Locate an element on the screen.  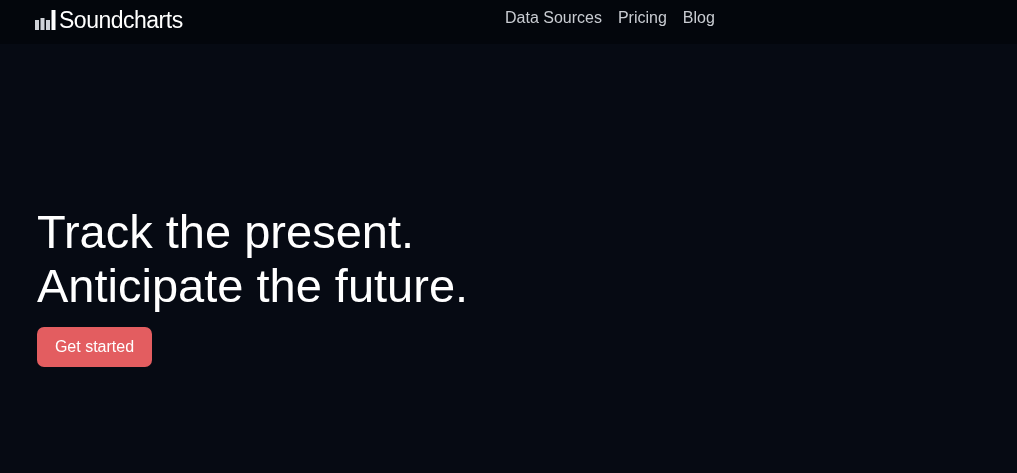
nav-link: Data Sources is located at coordinates (553, 18).